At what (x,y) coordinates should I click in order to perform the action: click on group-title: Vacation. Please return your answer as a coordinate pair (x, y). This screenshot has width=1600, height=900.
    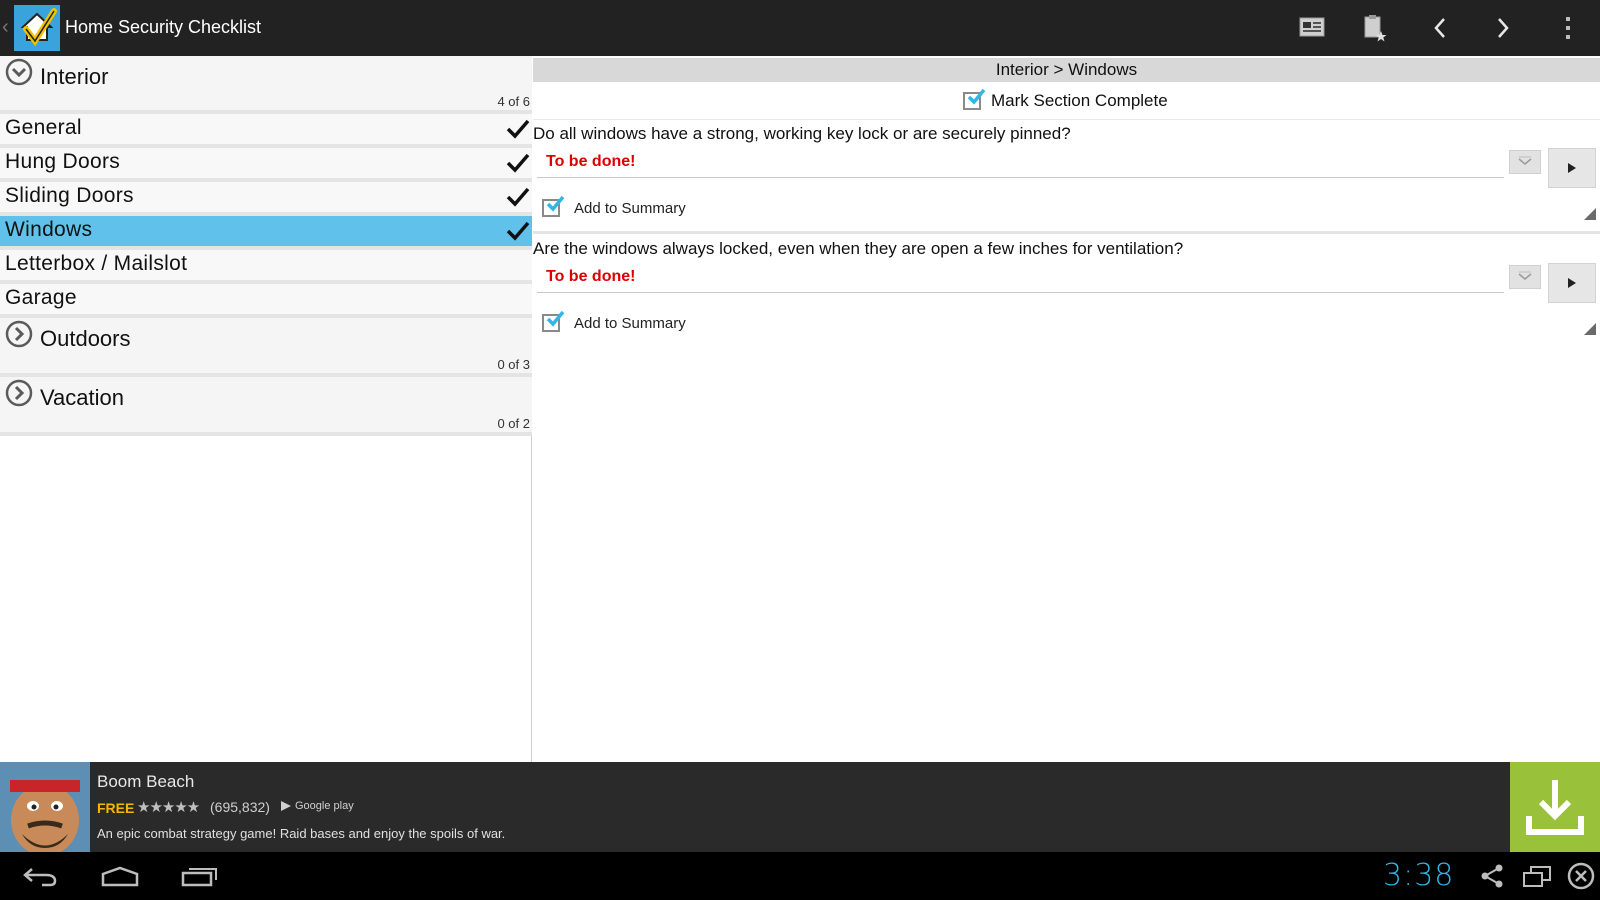
    Looking at the image, I should click on (82, 397).